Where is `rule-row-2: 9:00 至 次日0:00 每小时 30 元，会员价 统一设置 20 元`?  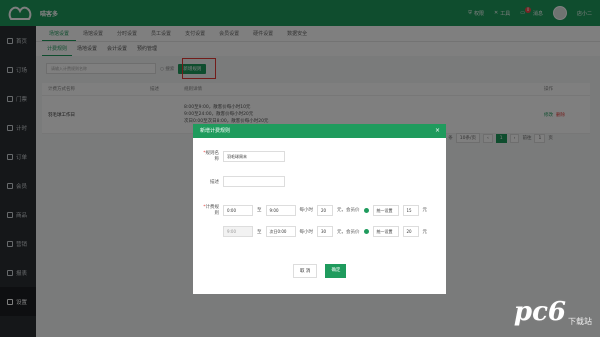 rule-row-2: 9:00 至 次日0:00 每小时 30 元，会员价 统一设置 20 元 is located at coordinates (313, 231).